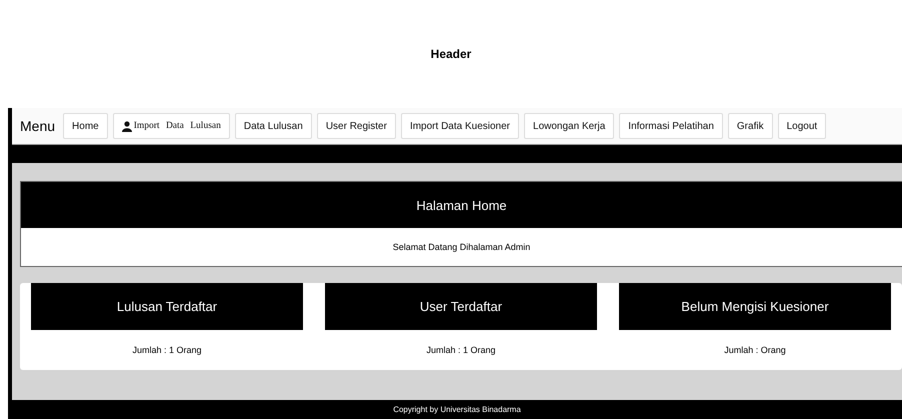  Describe the element at coordinates (750, 126) in the screenshot. I see `nav-link: Grafik` at that location.